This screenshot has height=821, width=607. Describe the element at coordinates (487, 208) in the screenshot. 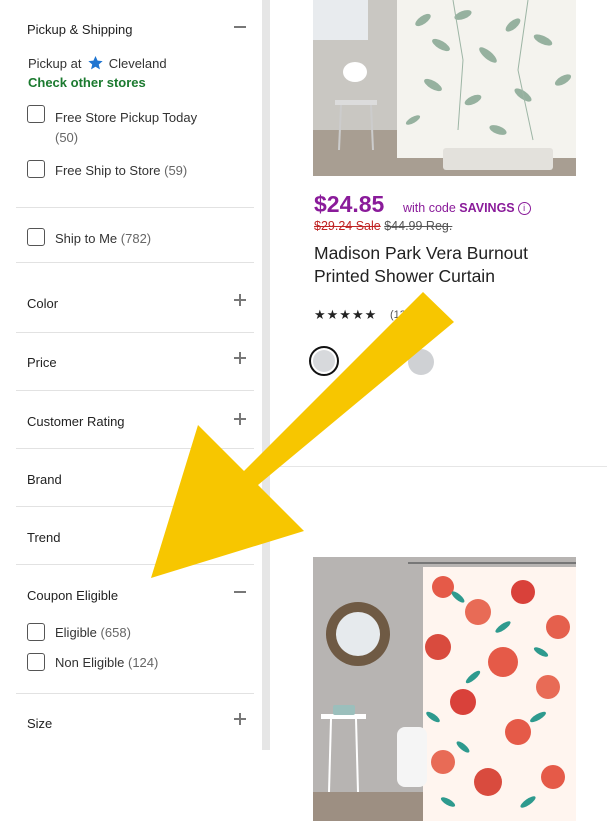

I see `coupon-code: SAVINGS` at that location.